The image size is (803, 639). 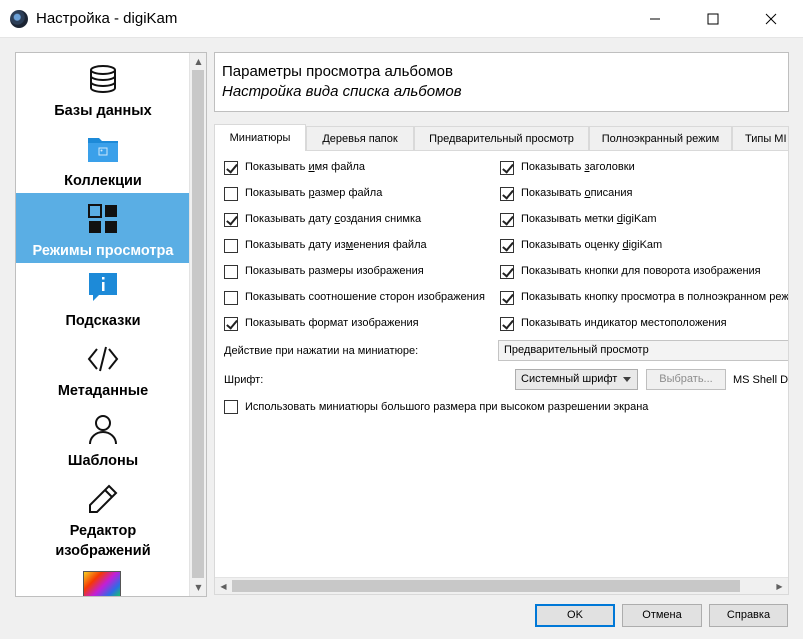 What do you see at coordinates (507, 272) in the screenshot?
I see `show-rotate-buttons-checkbox` at bounding box center [507, 272].